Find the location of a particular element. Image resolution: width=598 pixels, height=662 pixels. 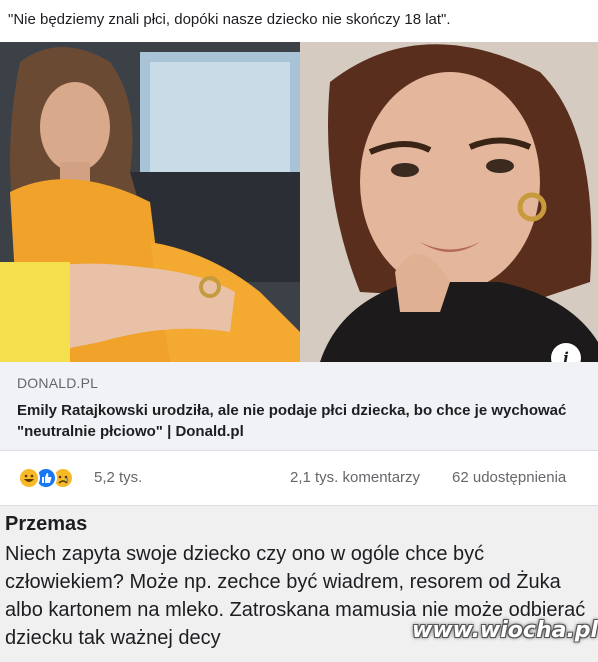

watermark: www.wiocha.pl is located at coordinates (505, 630).